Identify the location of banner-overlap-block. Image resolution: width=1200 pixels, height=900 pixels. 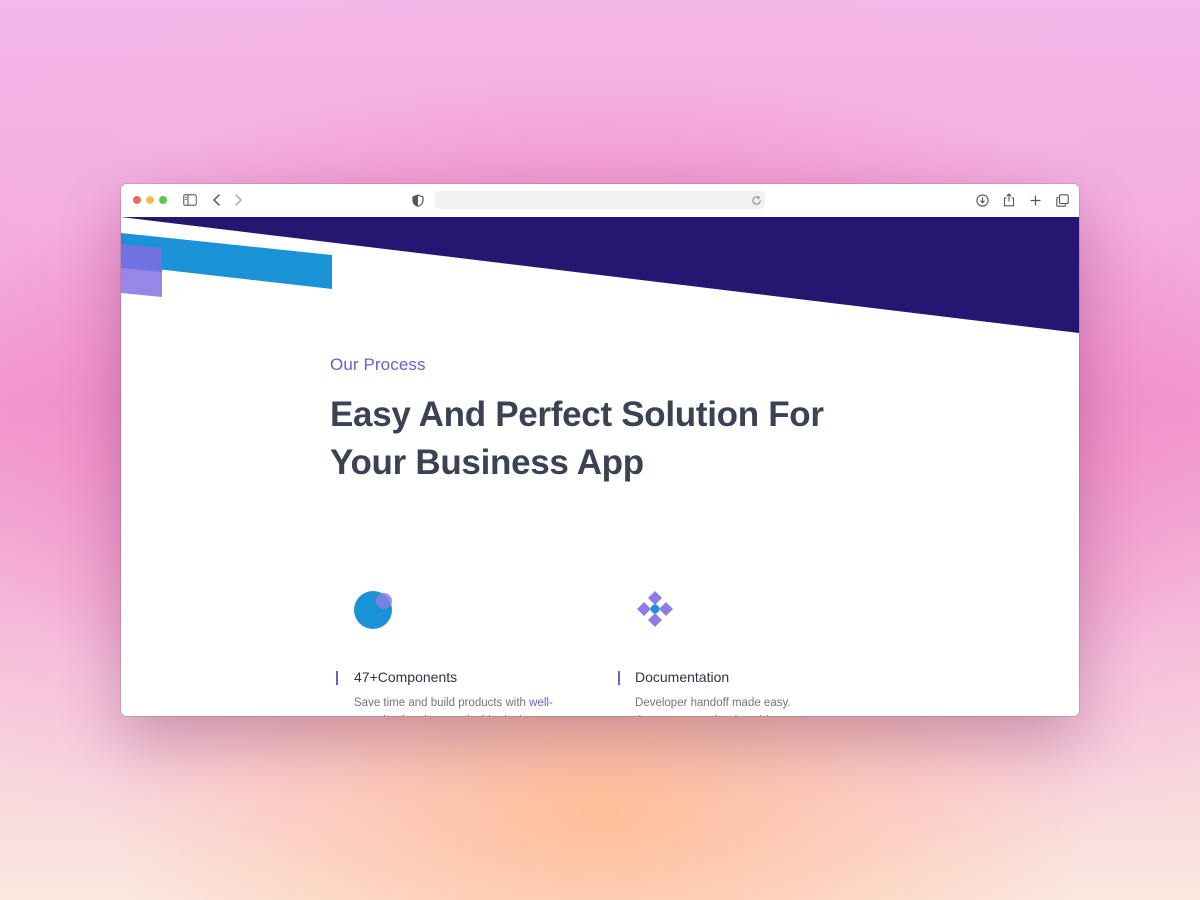
(141, 258).